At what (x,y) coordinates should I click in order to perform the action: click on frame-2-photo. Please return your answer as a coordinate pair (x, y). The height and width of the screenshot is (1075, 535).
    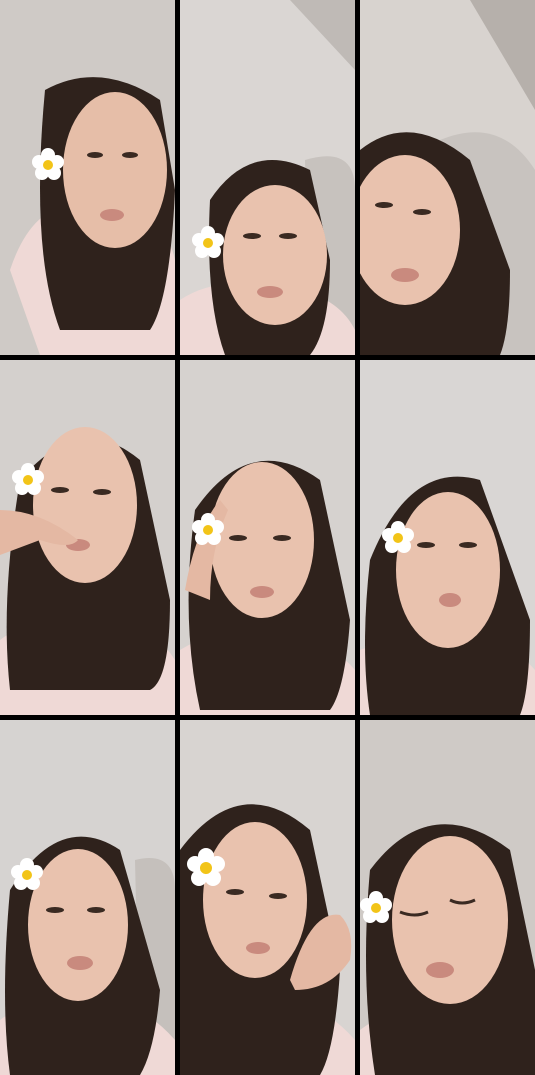
    Looking at the image, I should click on (267, 177).